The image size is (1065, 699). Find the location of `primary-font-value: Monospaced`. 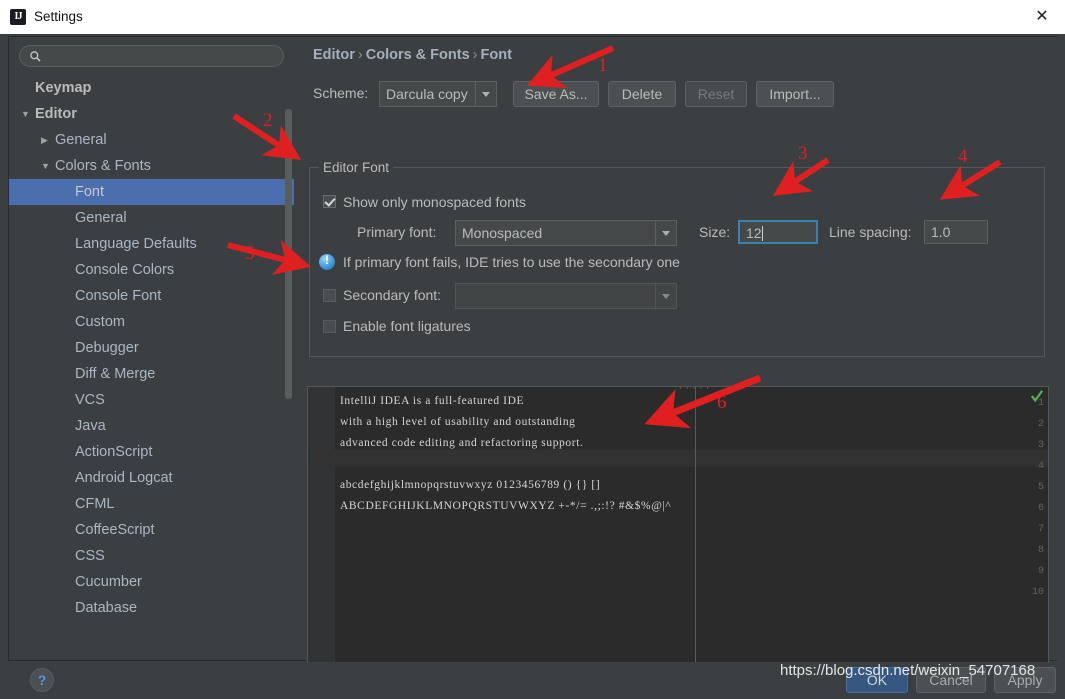

primary-font-value: Monospaced is located at coordinates (502, 233).